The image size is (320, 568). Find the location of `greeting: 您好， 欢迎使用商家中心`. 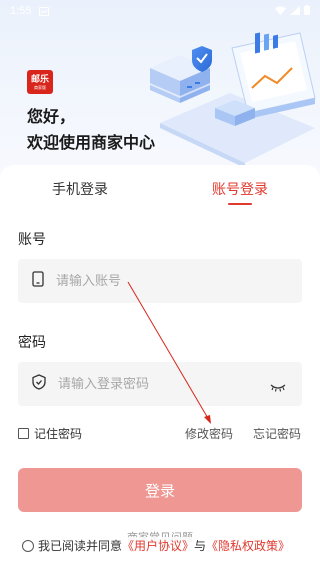

greeting: 您好， 欢迎使用商家中心 is located at coordinates (91, 130).